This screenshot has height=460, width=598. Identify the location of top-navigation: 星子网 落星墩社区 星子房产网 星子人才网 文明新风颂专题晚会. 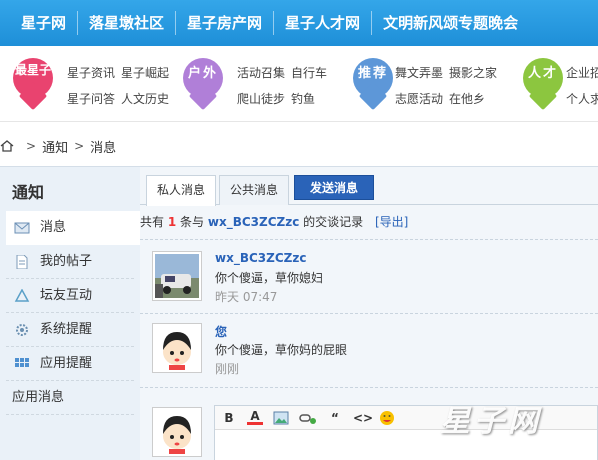
(299, 23).